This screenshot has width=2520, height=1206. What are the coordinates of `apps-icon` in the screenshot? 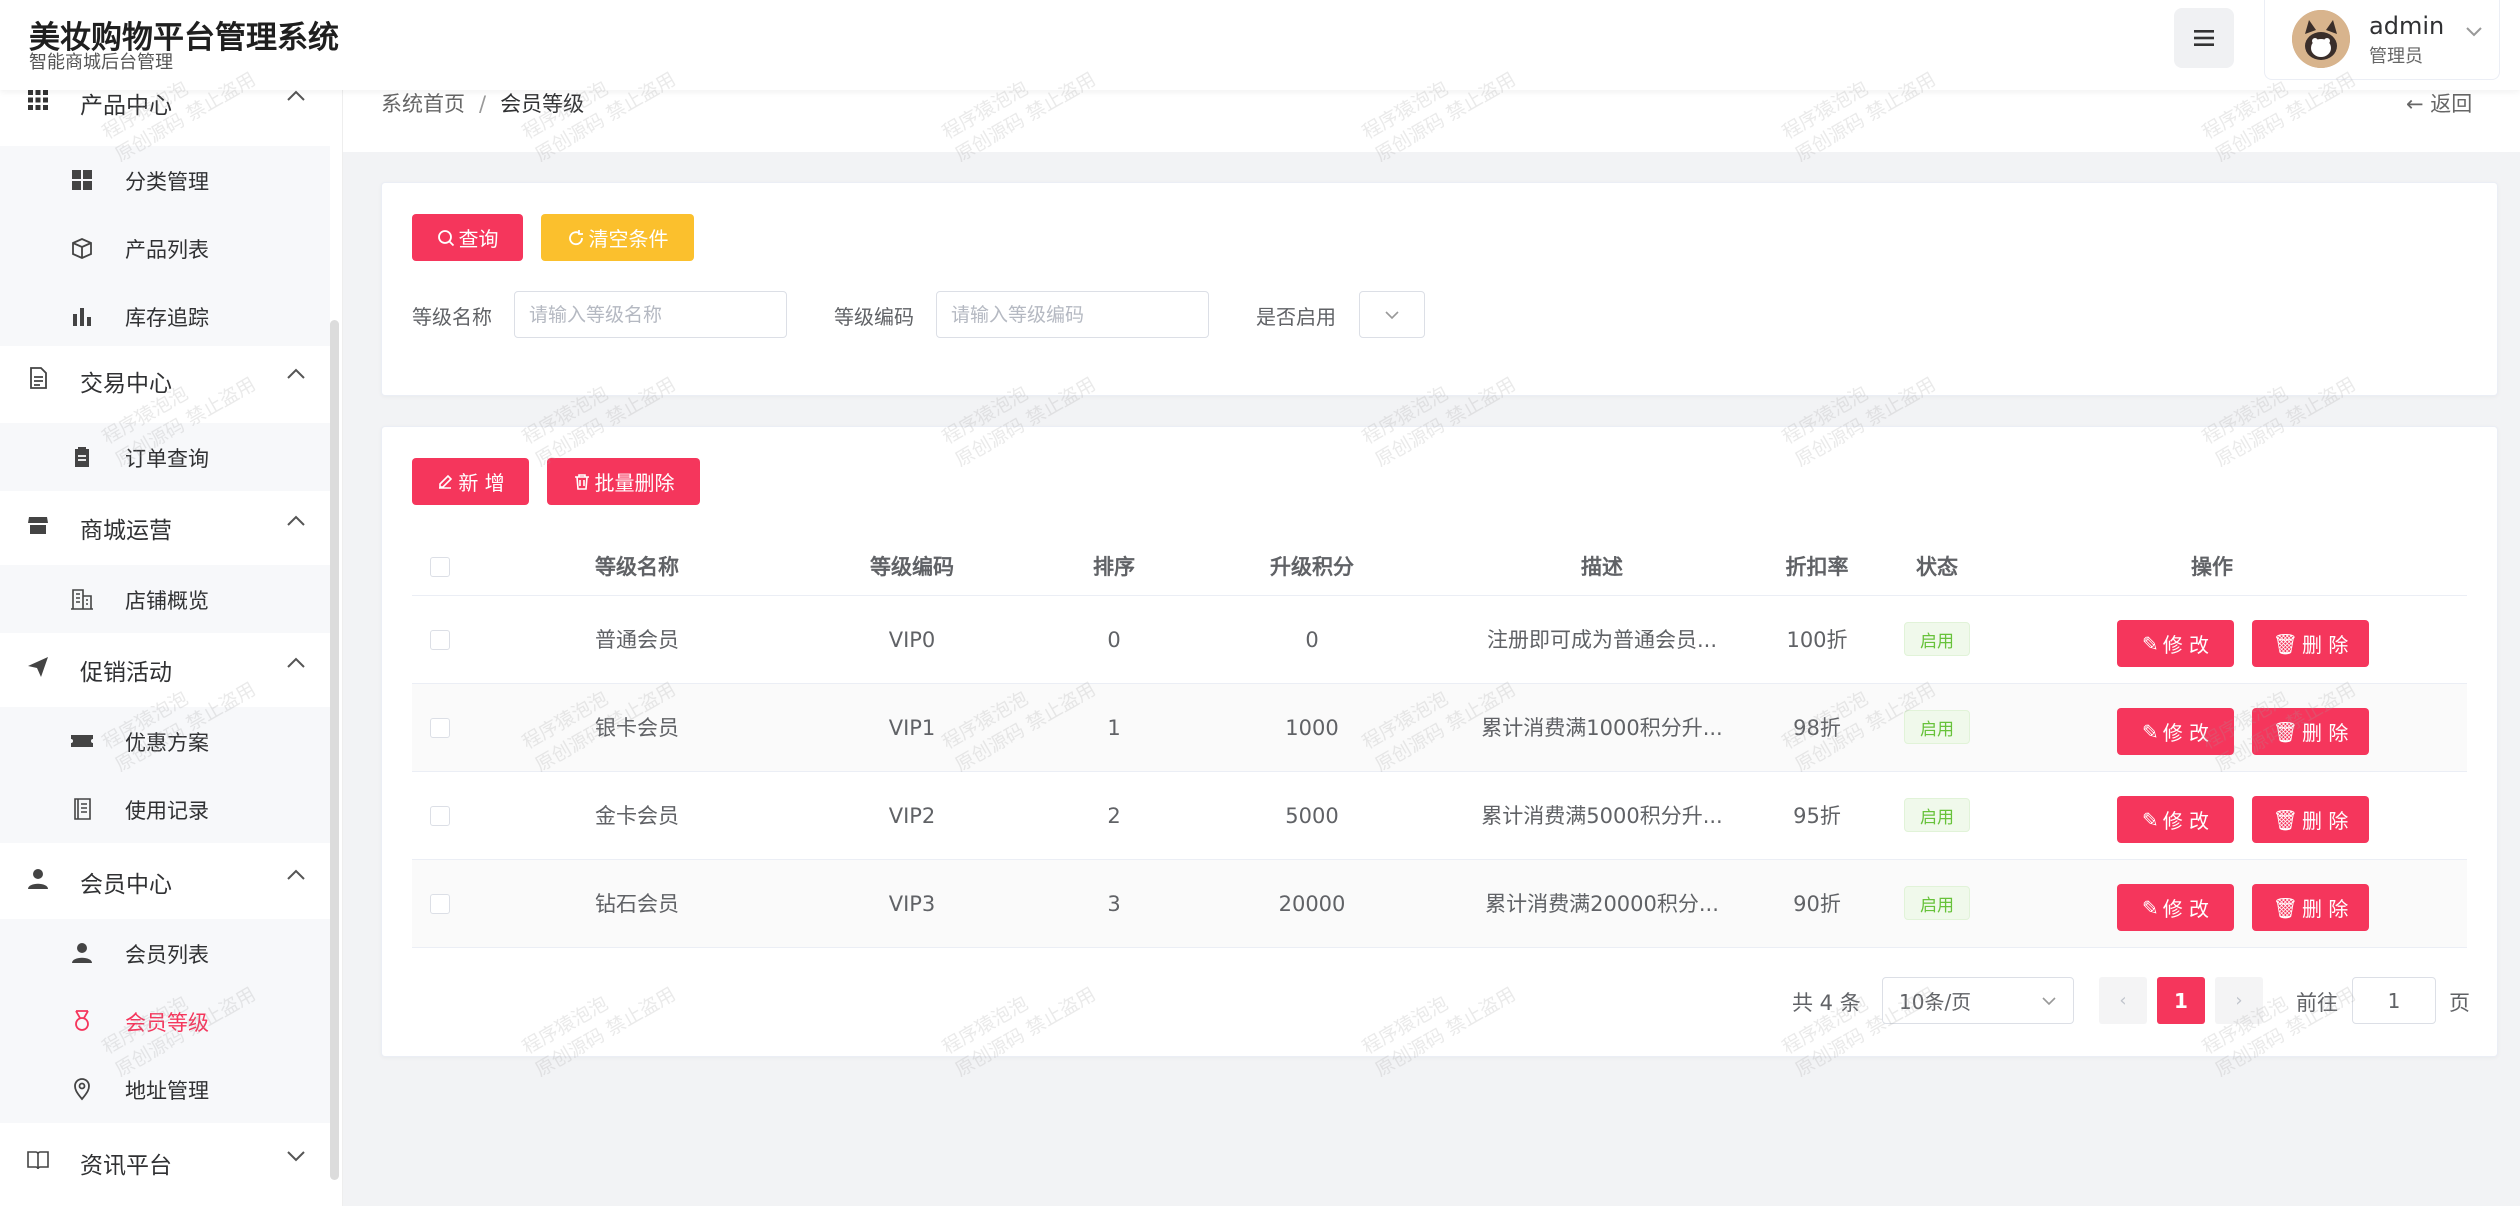 It's located at (82, 180).